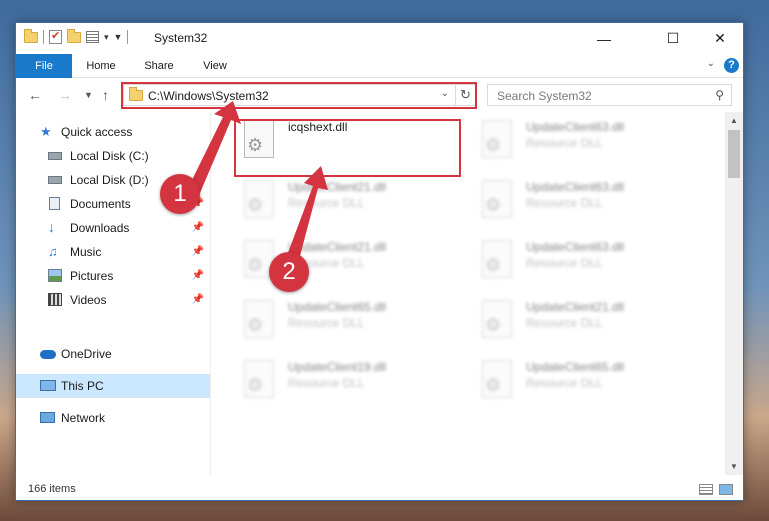 Image resolution: width=769 pixels, height=521 pixels. I want to click on status-bar: 166 items, so click(379, 488).